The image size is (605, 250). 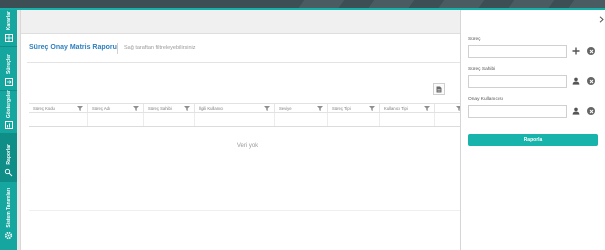 I want to click on column-header-surec-kodu: Süreç Kodu, so click(x=58, y=108).